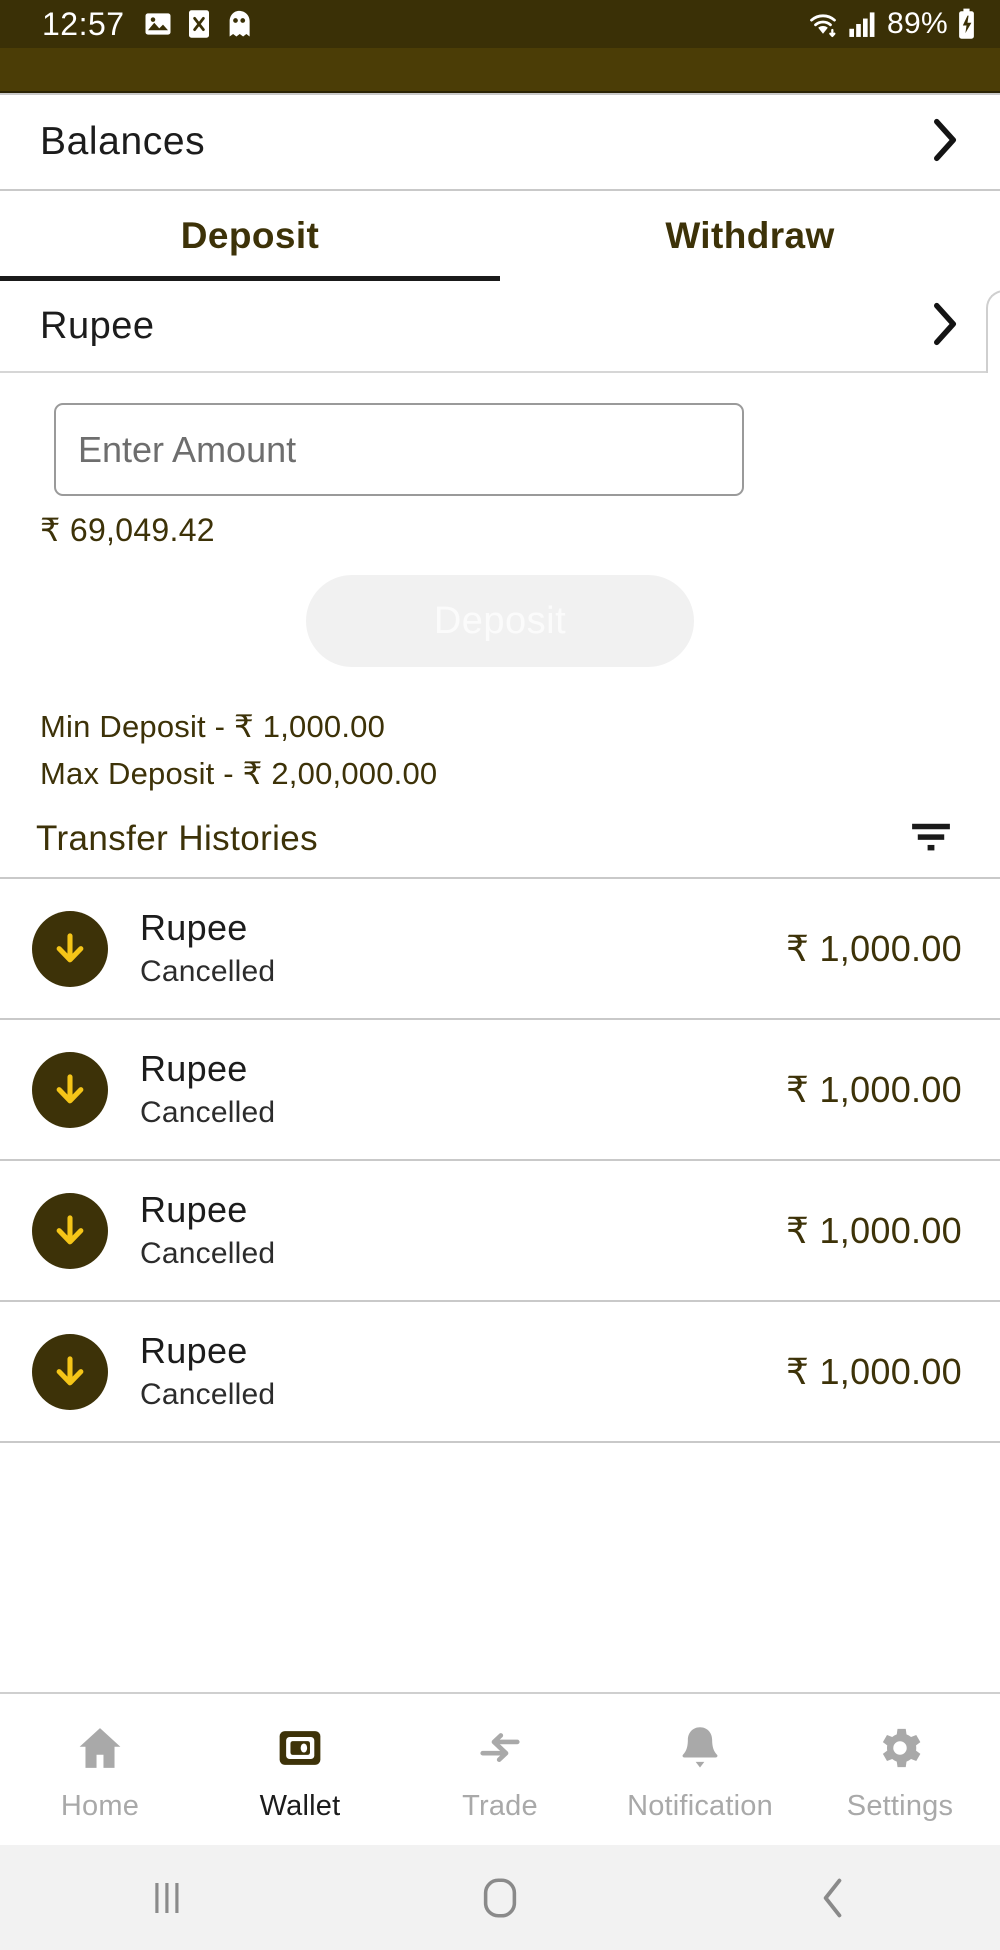  I want to click on wallet-icon, so click(300, 1750).